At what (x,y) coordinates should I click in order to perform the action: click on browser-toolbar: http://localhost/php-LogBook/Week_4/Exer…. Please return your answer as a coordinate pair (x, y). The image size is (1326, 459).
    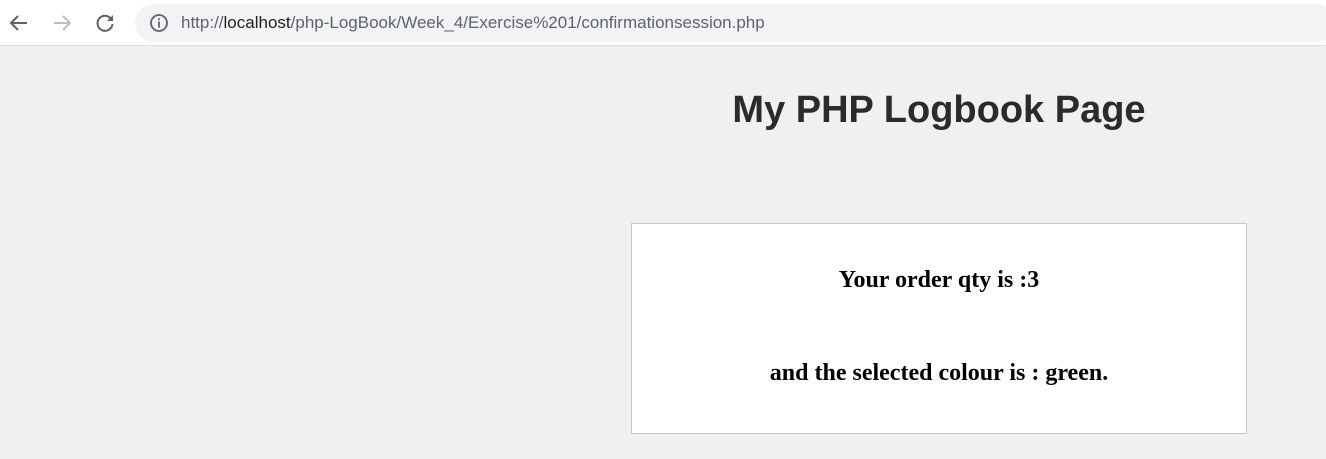
    Looking at the image, I should click on (663, 23).